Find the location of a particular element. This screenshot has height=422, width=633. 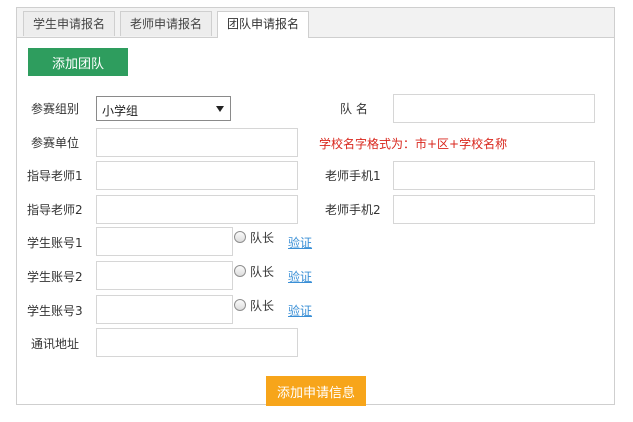

tab-bar: 学生申请报名 老师申请报名 团队申请报名 is located at coordinates (315, 23).